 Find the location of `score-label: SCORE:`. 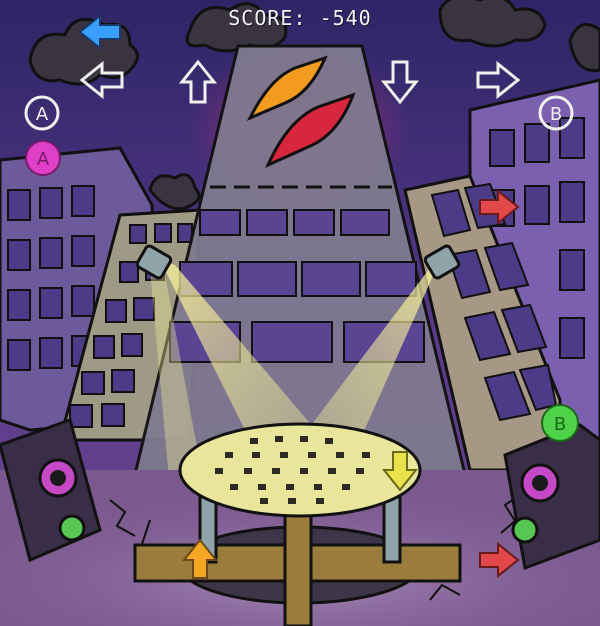

score-label: SCORE: is located at coordinates (267, 18).